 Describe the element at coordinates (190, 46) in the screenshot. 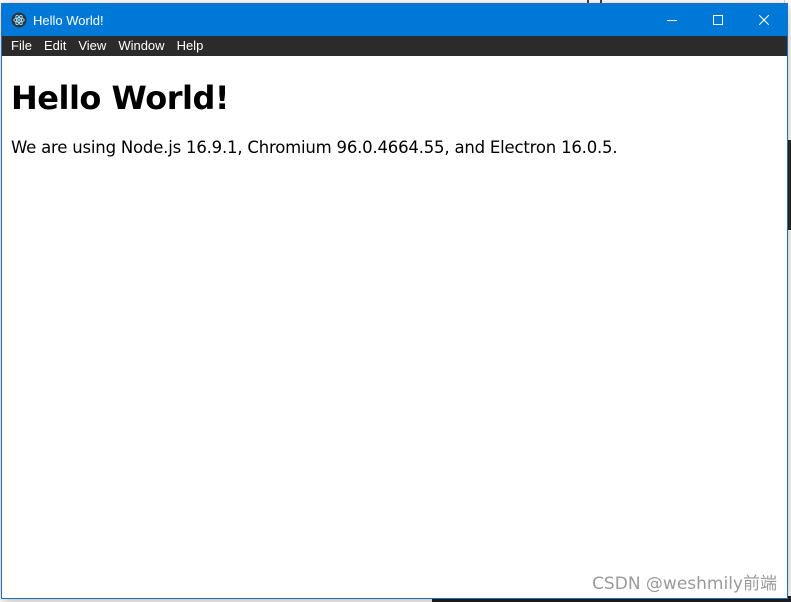

I see `menu-item-help: Help` at that location.